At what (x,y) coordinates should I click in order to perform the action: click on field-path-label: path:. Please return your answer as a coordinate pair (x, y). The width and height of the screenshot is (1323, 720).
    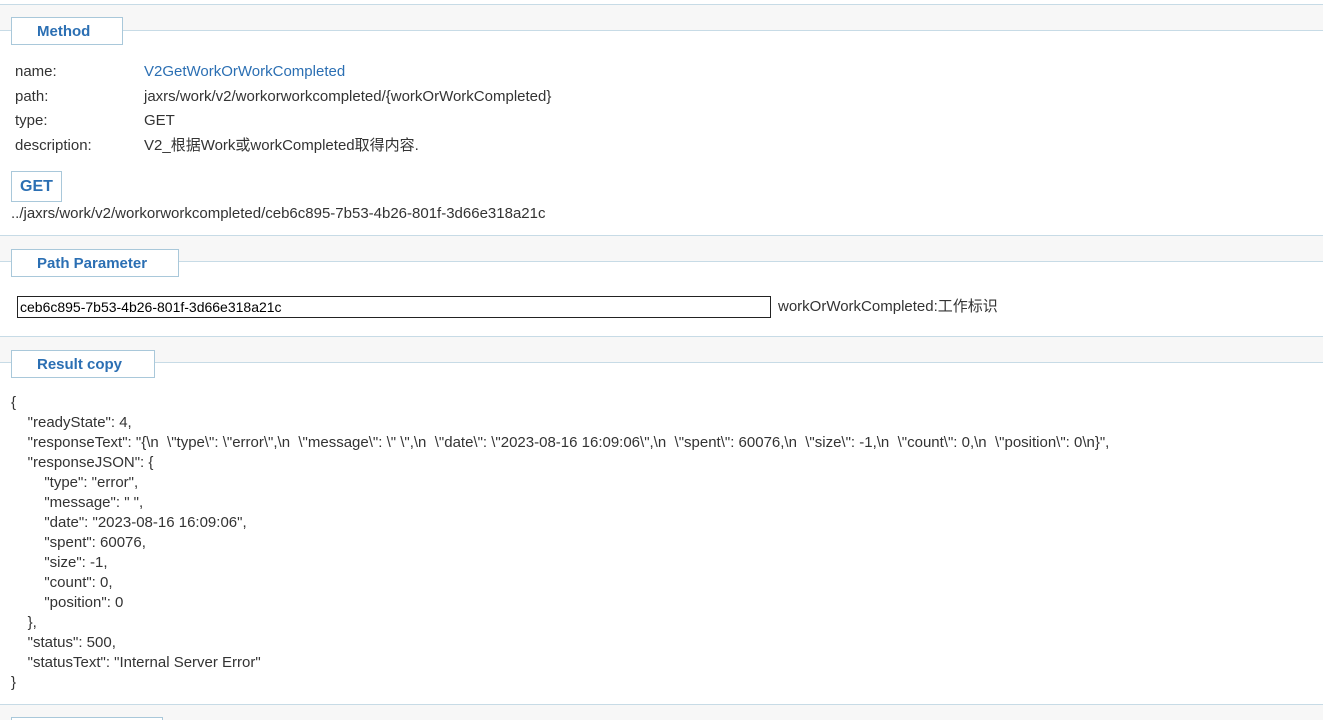
    Looking at the image, I should click on (32, 96).